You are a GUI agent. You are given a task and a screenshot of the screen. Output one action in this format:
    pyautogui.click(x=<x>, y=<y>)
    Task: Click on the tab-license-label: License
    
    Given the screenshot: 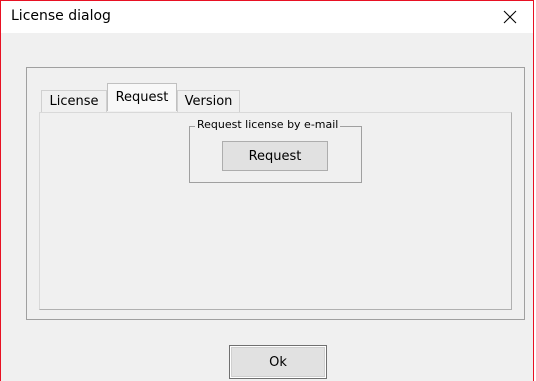 What is the action you would take?
    pyautogui.click(x=74, y=101)
    